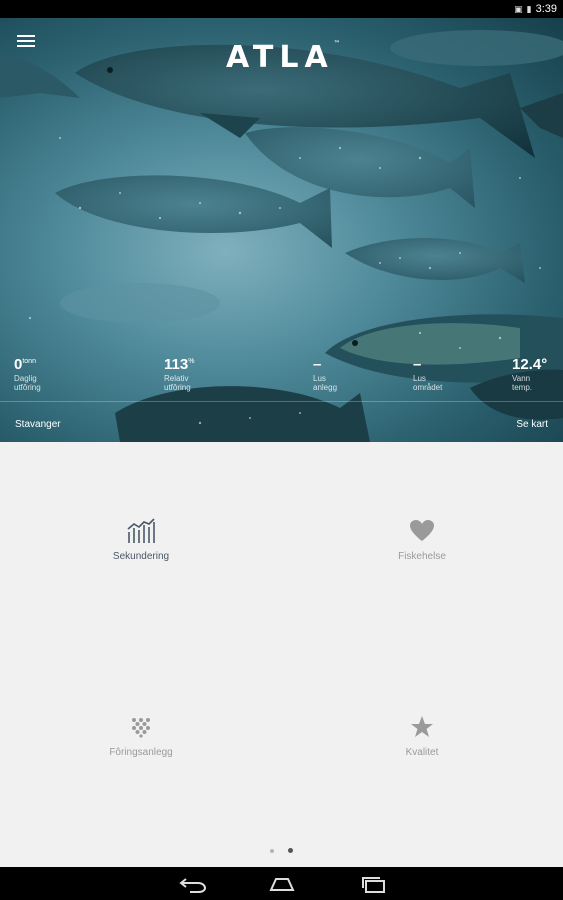  I want to click on tile-kvalitet: Kvalitet, so click(422, 735).